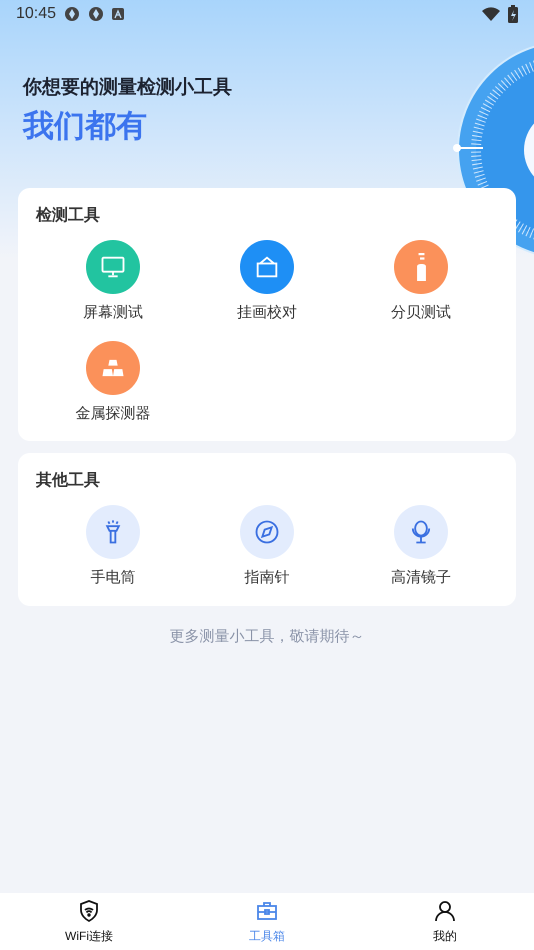 The height and width of the screenshot is (950, 534). I want to click on tool-button: 金属探测器, so click(113, 382).